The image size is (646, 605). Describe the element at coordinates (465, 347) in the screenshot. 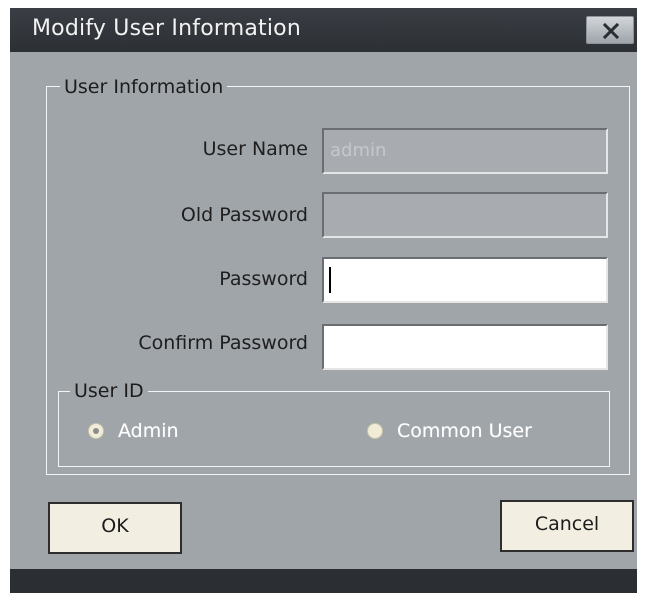

I see `confirm-password-field` at that location.